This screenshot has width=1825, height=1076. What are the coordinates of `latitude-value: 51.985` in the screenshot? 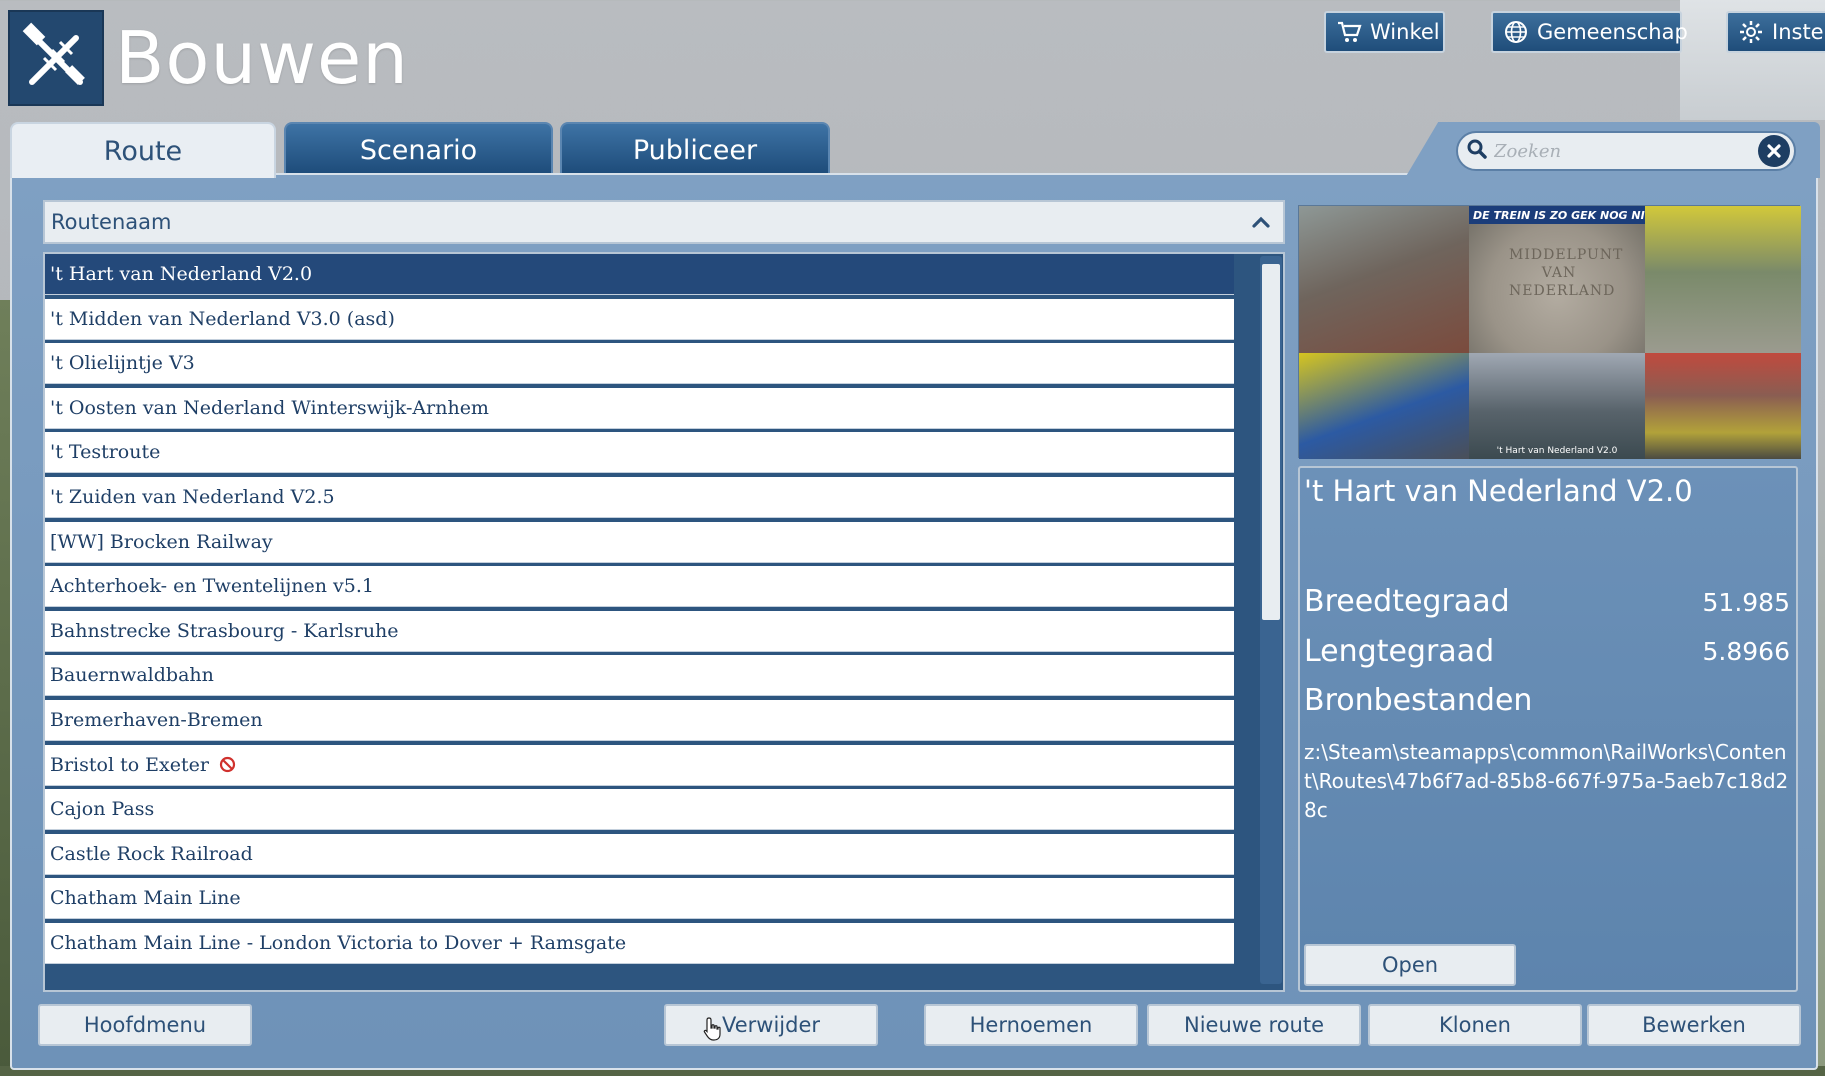 It's located at (1746, 602).